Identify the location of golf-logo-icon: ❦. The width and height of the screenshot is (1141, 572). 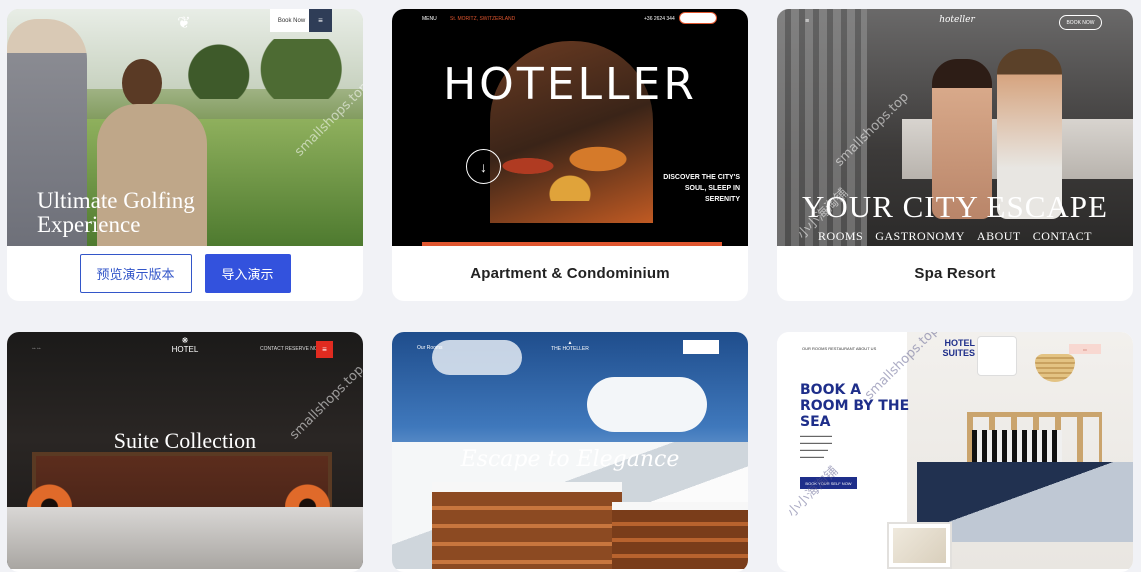
(184, 23).